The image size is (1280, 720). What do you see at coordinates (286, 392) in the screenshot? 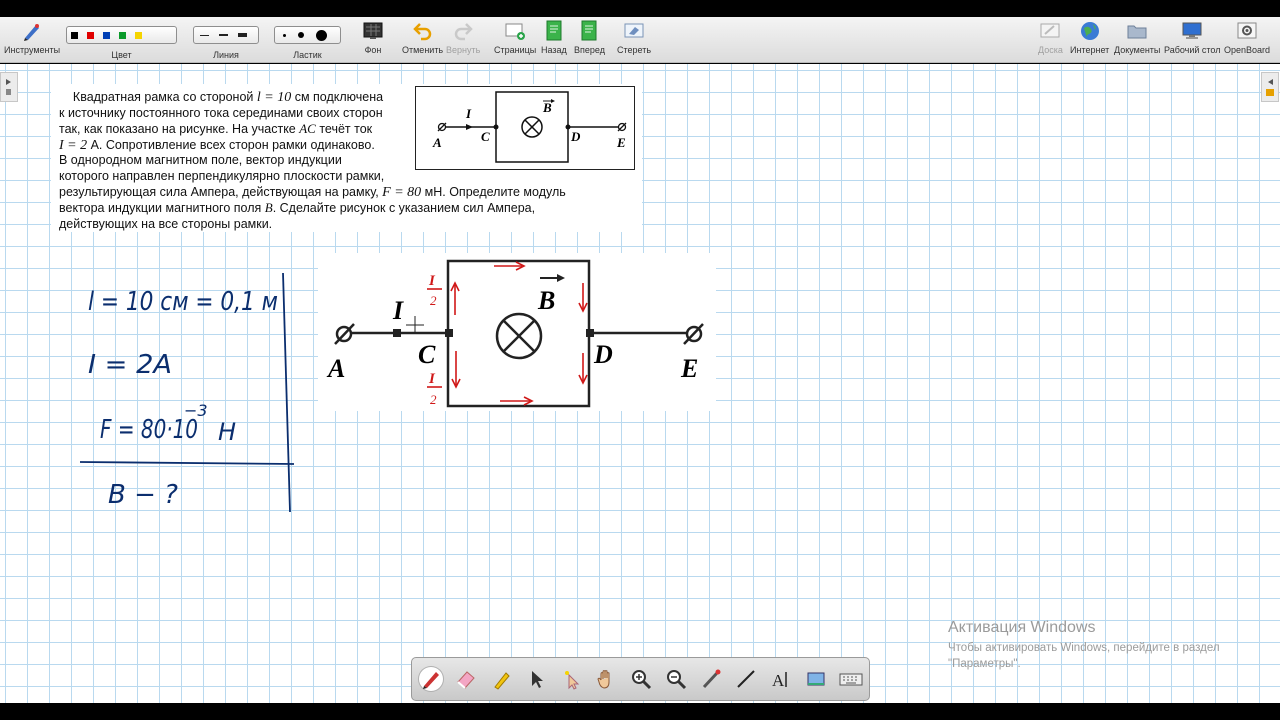
I see `notes-vertical-line` at bounding box center [286, 392].